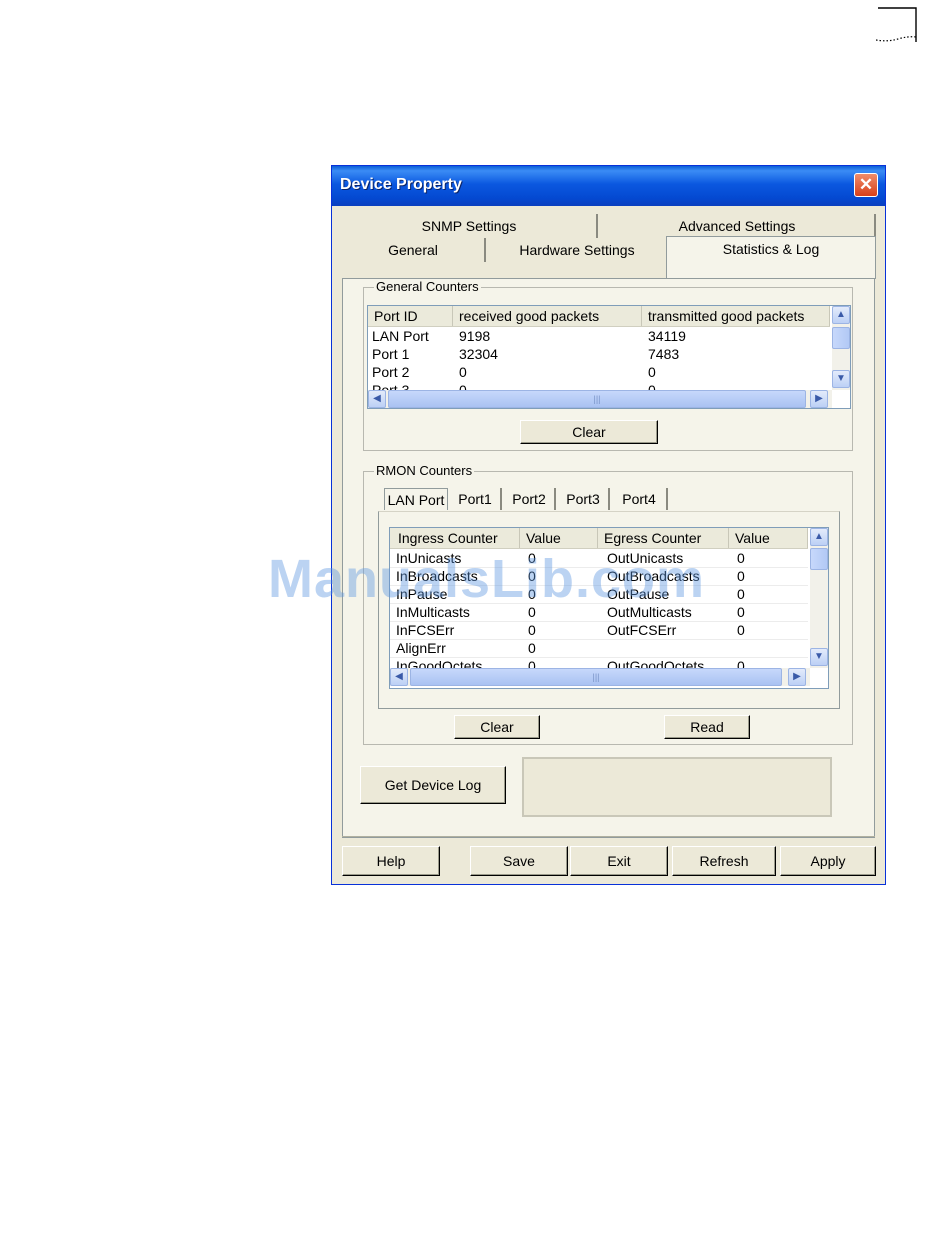 The width and height of the screenshot is (950, 1260). Describe the element at coordinates (738, 226) in the screenshot. I see `tab-advanced-settings: Advanced Settings` at that location.